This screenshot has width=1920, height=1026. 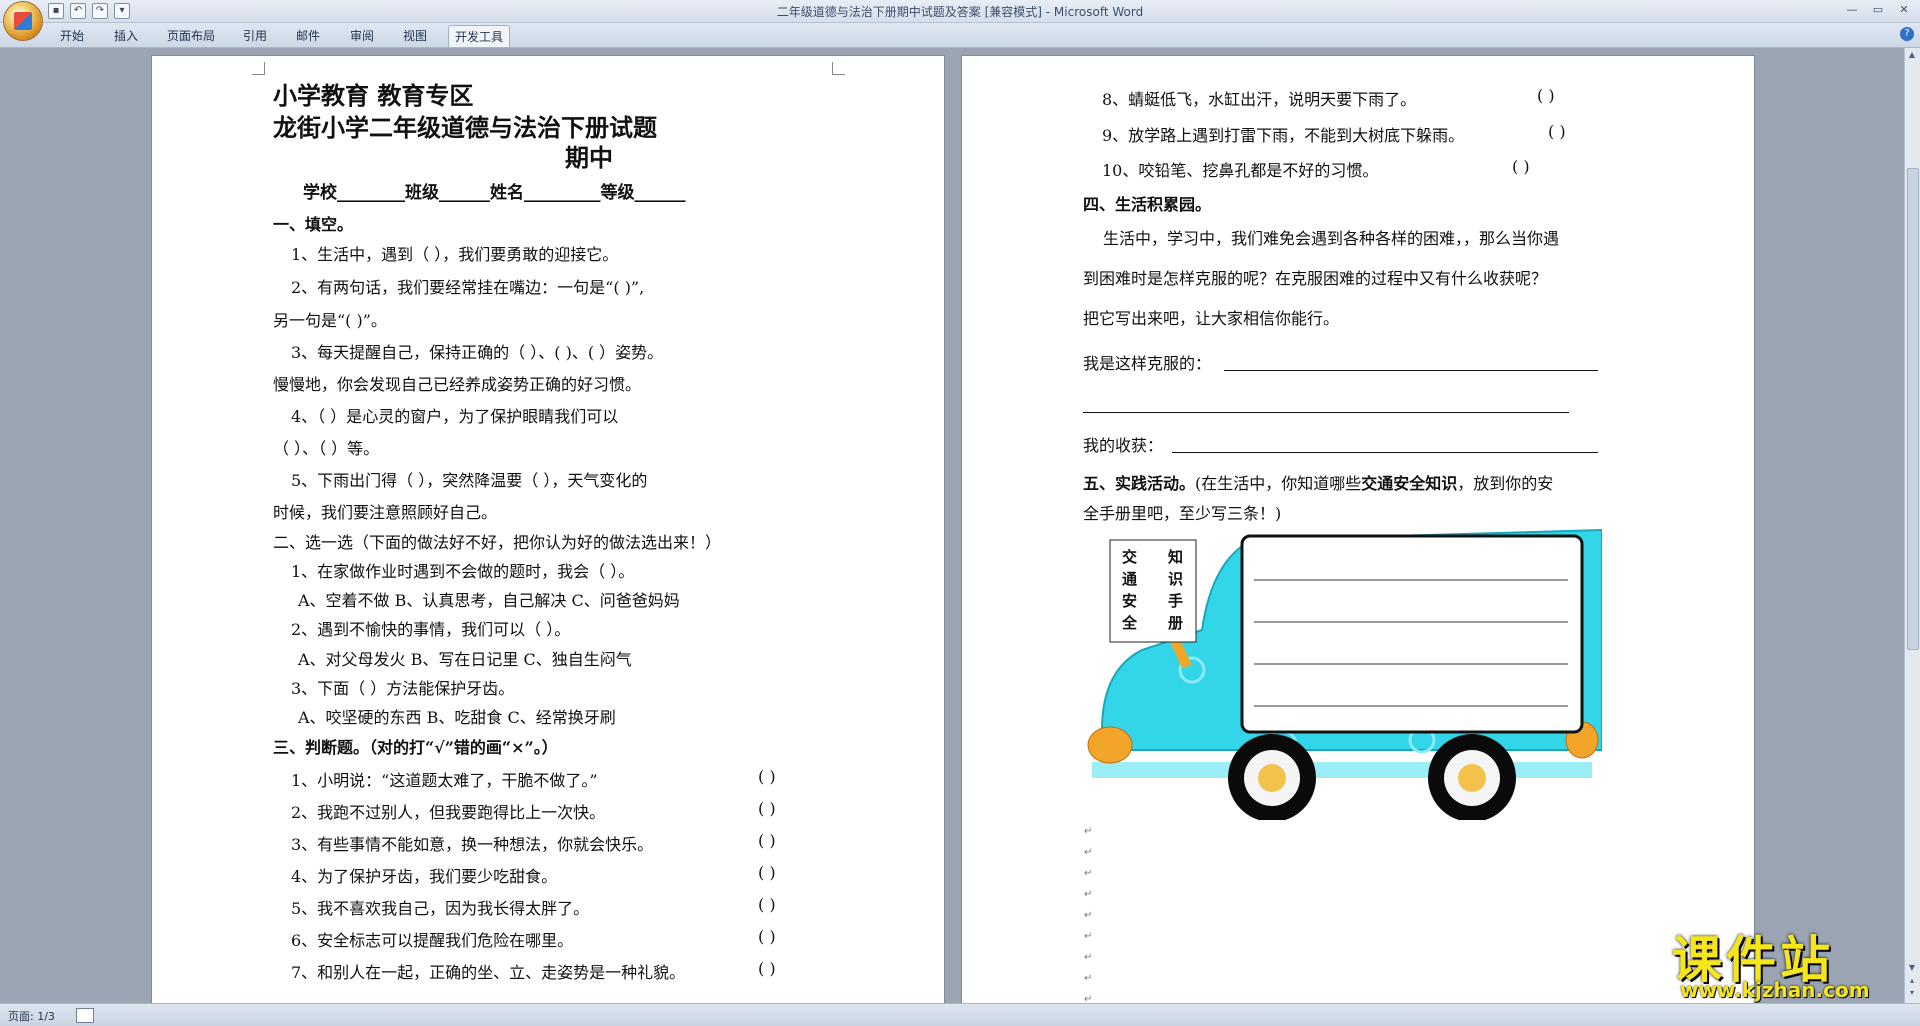 What do you see at coordinates (477, 352) in the screenshot?
I see `question-1-3a: 3、每天提醒自己，保持正确的（ ）、( )、( ）姿势。` at bounding box center [477, 352].